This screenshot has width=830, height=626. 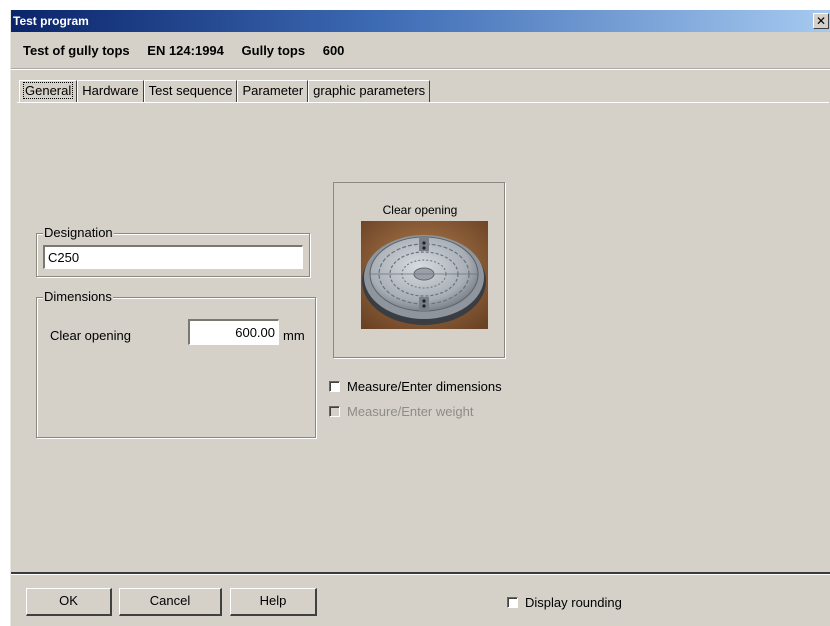 I want to click on tab-parameter: Parameter, so click(x=273, y=91).